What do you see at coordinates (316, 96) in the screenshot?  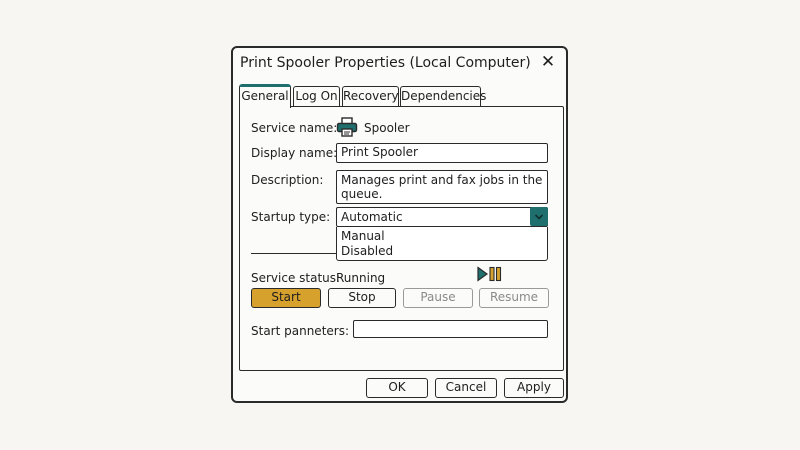 I see `tab-log-on: Log On` at bounding box center [316, 96].